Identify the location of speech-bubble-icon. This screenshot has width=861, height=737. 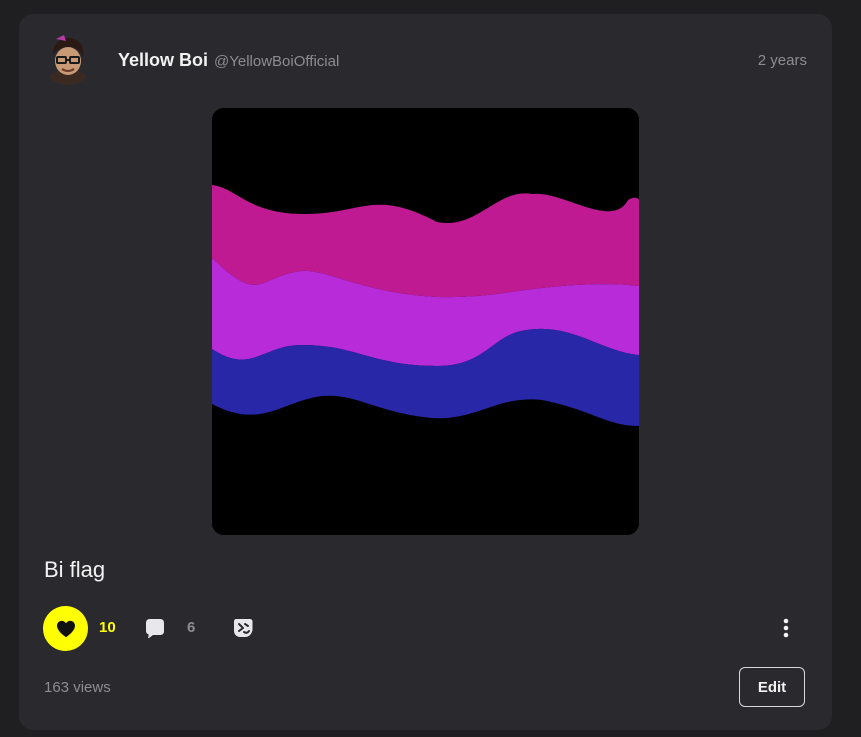
(155, 629).